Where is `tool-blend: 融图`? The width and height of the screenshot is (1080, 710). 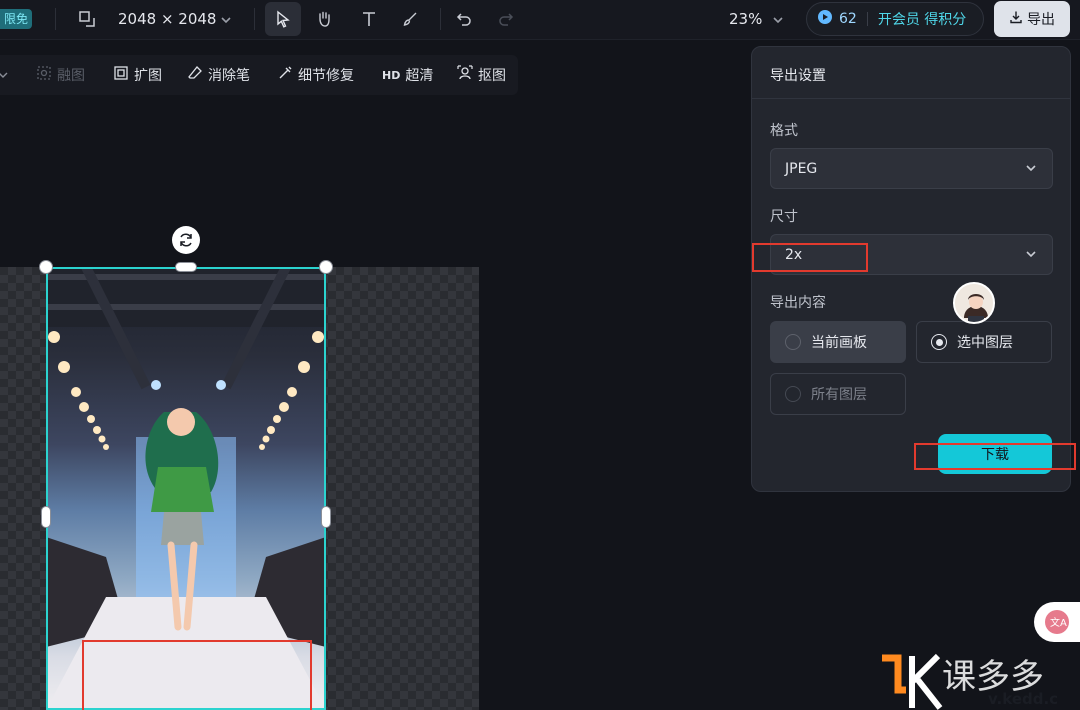
tool-blend: 融图 is located at coordinates (60, 75).